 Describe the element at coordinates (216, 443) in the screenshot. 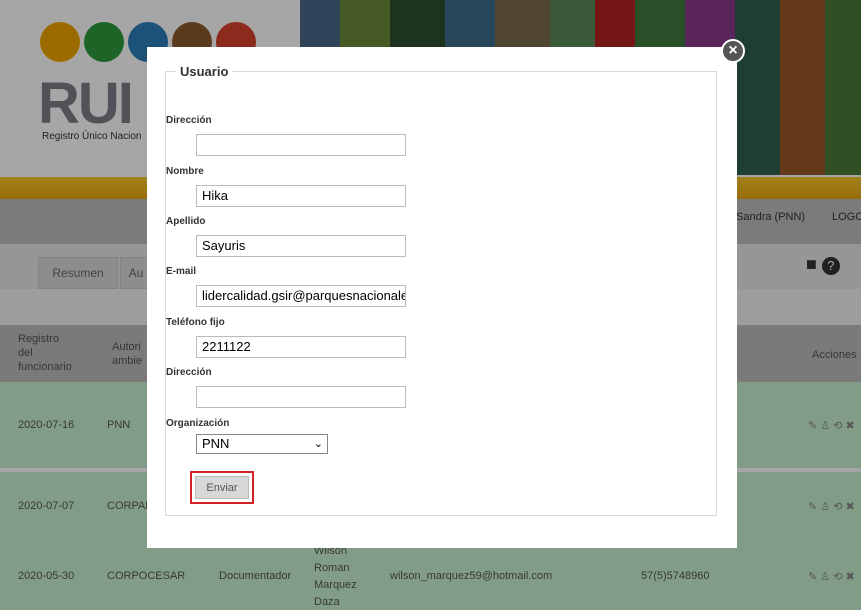

I see `organizacion-selected: PNN` at that location.